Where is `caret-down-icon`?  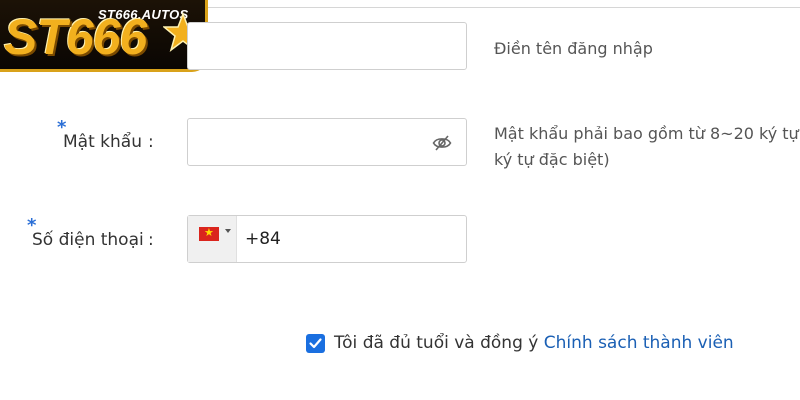
caret-down-icon is located at coordinates (228, 231).